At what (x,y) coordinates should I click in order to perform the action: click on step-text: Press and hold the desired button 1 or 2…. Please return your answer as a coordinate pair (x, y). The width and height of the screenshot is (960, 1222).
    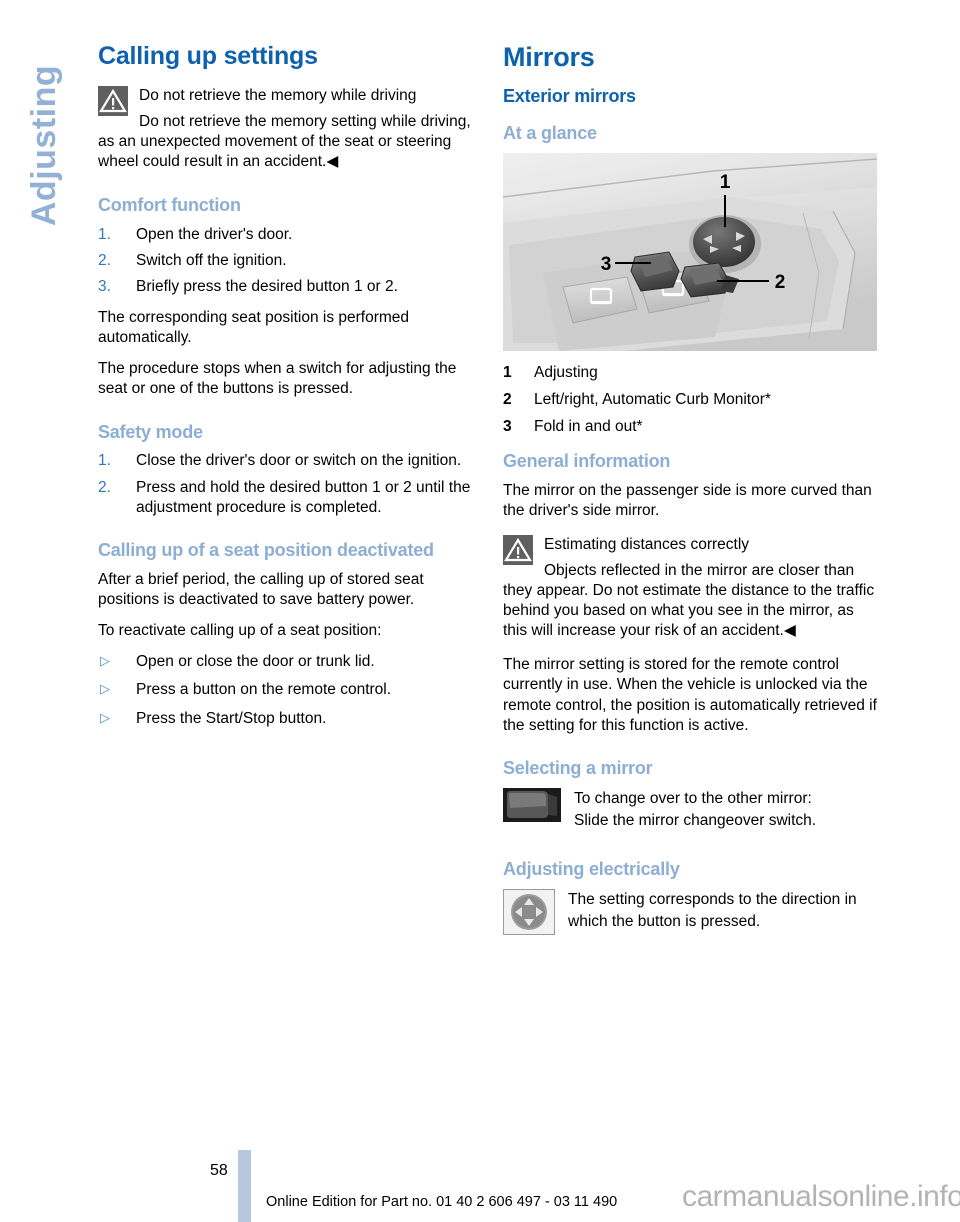
    Looking at the image, I should click on (303, 497).